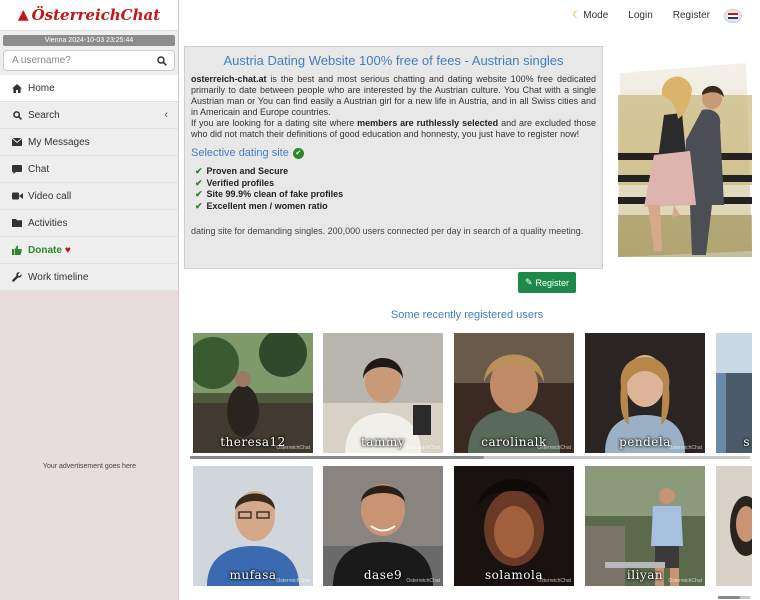 This screenshot has width=760, height=600. I want to click on sidebar-item-label: Search, so click(44, 115).